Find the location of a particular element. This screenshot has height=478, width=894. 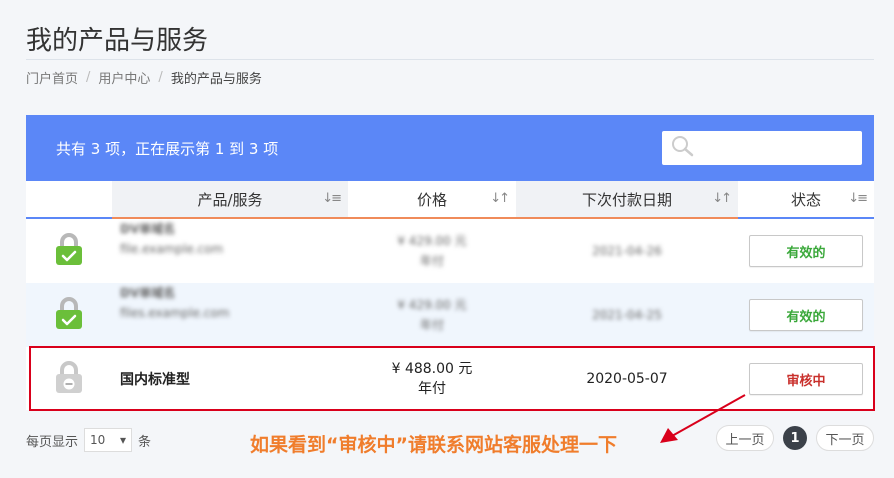

title-divider is located at coordinates (450, 59).